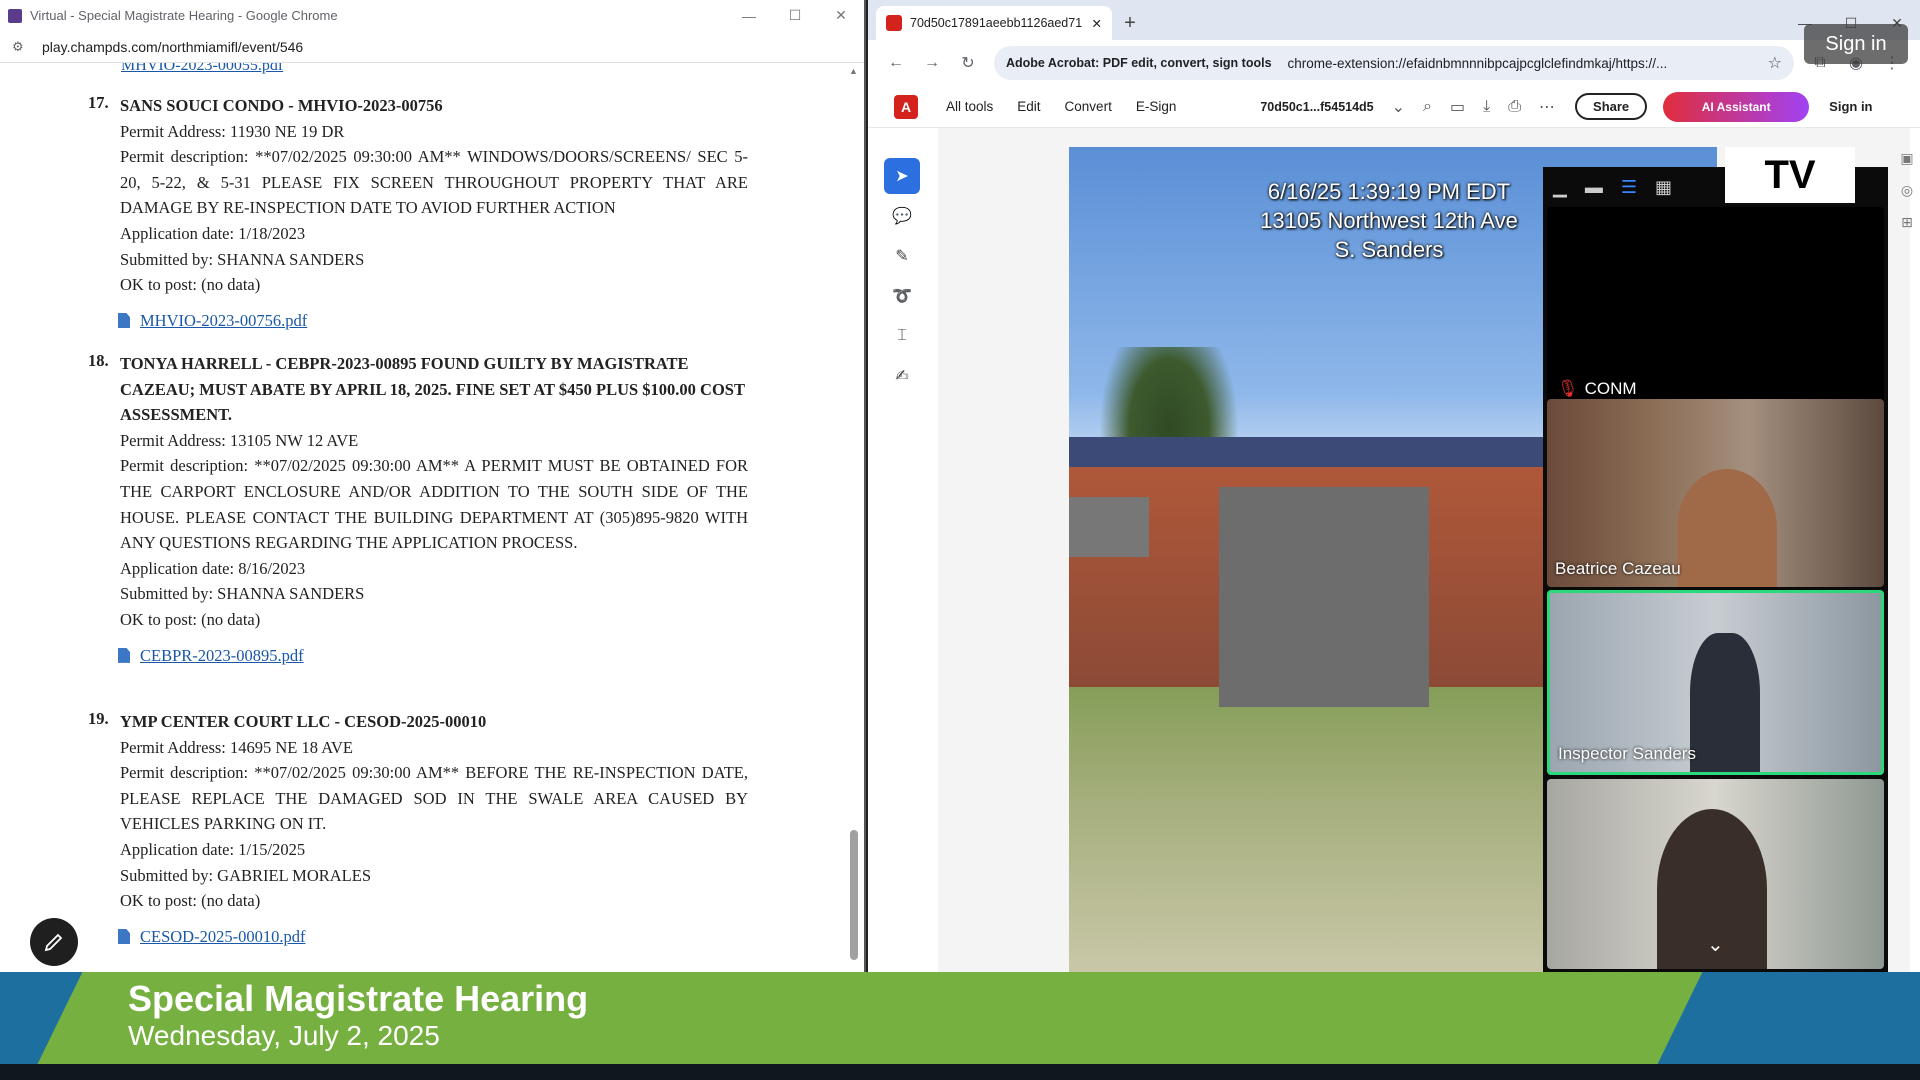  Describe the element at coordinates (1856, 44) in the screenshot. I see `sign-in-overlay: Sign in` at that location.